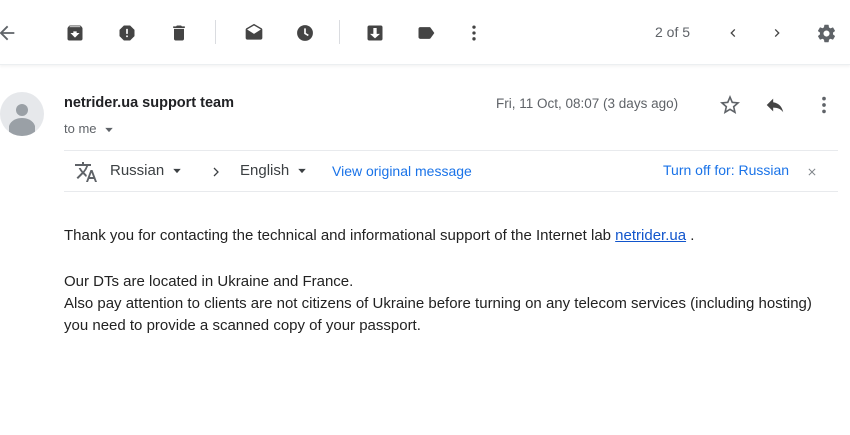 The image size is (850, 435). What do you see at coordinates (812, 174) in the screenshot?
I see `close-icon` at bounding box center [812, 174].